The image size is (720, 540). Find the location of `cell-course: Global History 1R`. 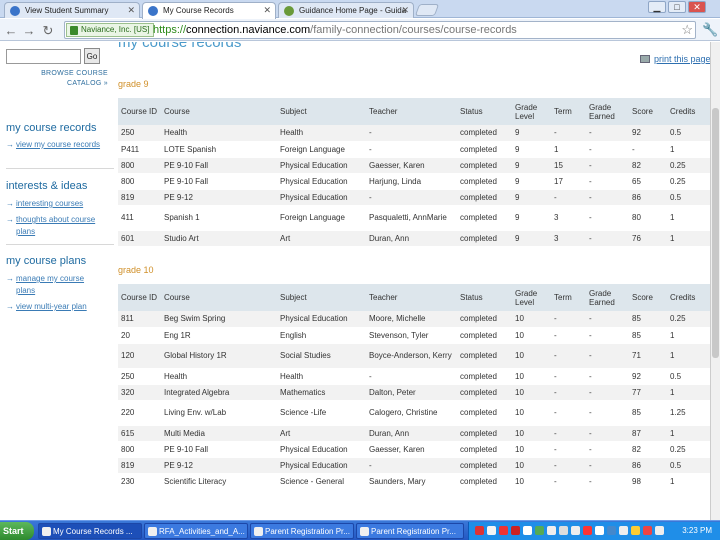

cell-course: Global History 1R is located at coordinates (219, 356).